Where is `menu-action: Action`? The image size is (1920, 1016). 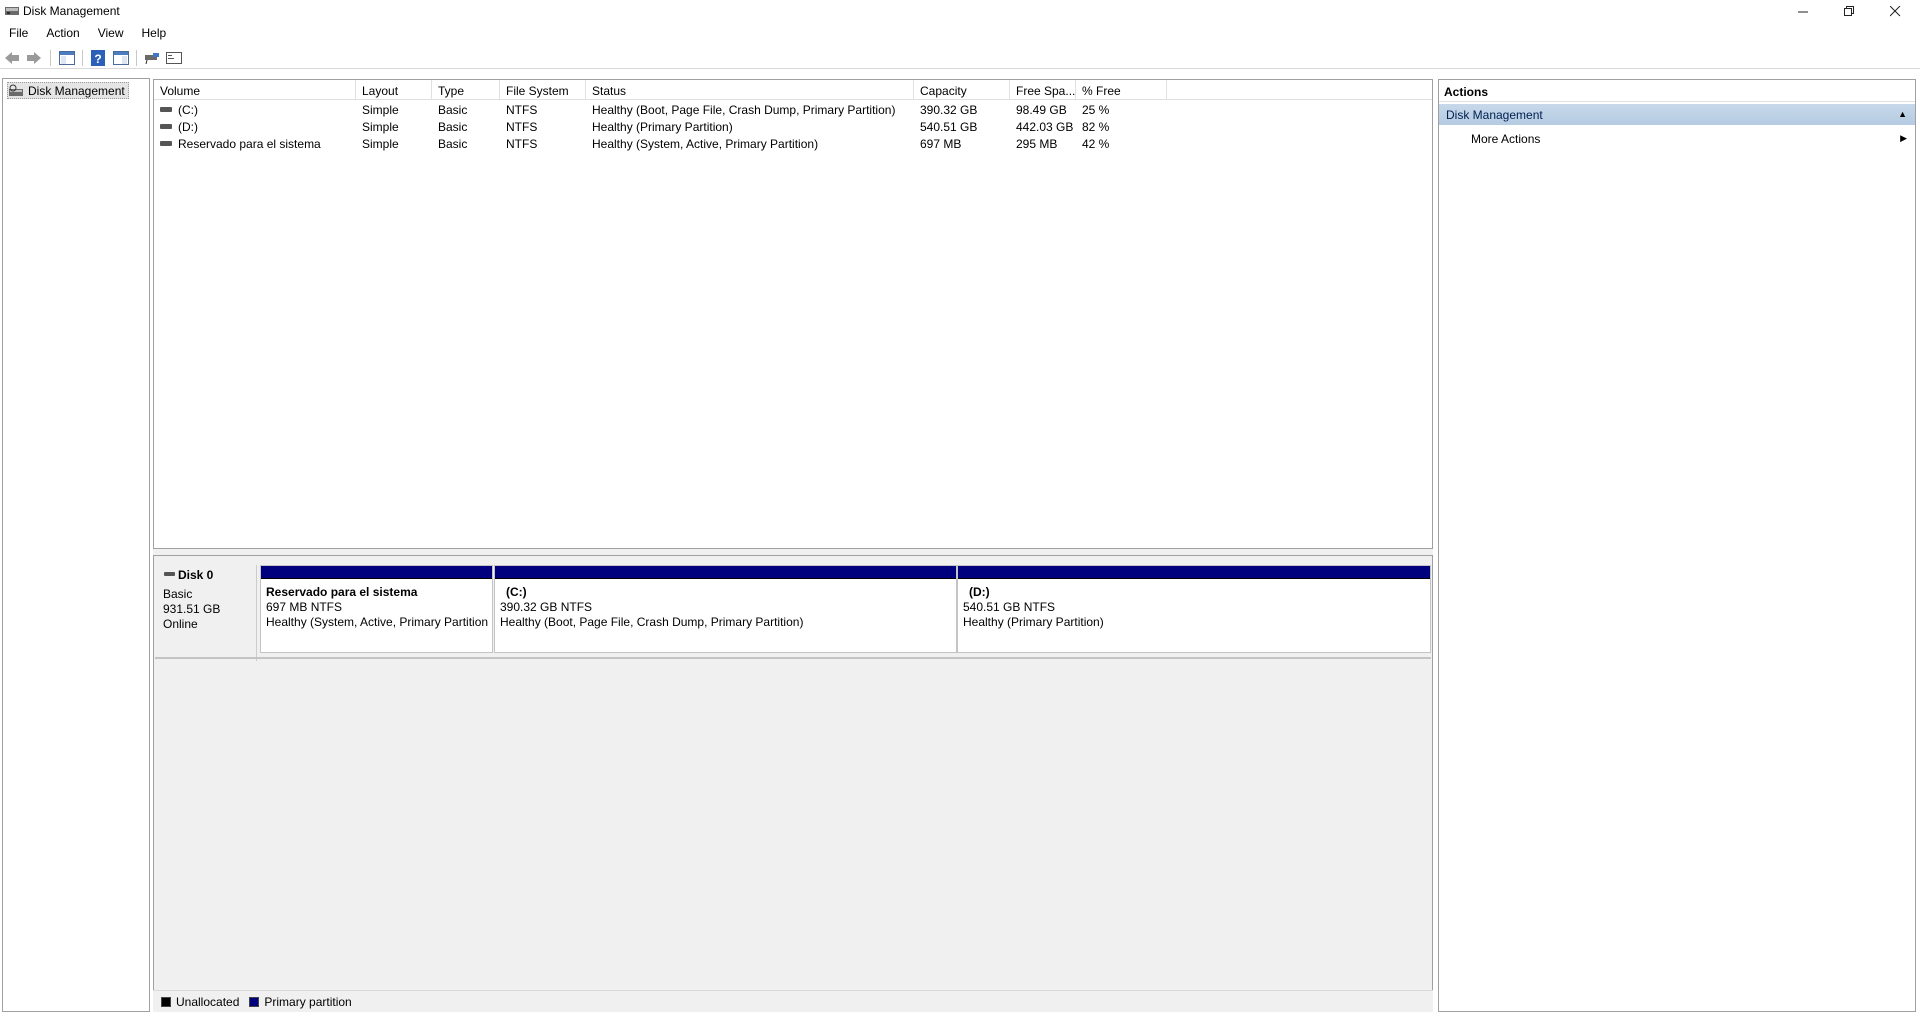
menu-action: Action is located at coordinates (62, 34).